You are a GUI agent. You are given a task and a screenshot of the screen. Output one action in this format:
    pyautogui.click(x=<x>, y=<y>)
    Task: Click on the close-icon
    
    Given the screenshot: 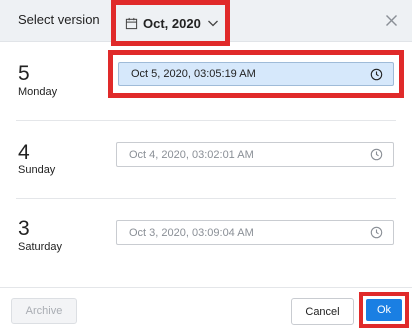 What is the action you would take?
    pyautogui.click(x=391, y=20)
    